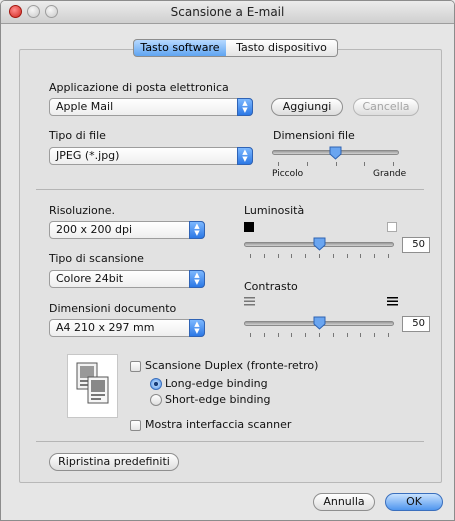  What do you see at coordinates (344, 502) in the screenshot?
I see `cancel-button: Annulla` at bounding box center [344, 502].